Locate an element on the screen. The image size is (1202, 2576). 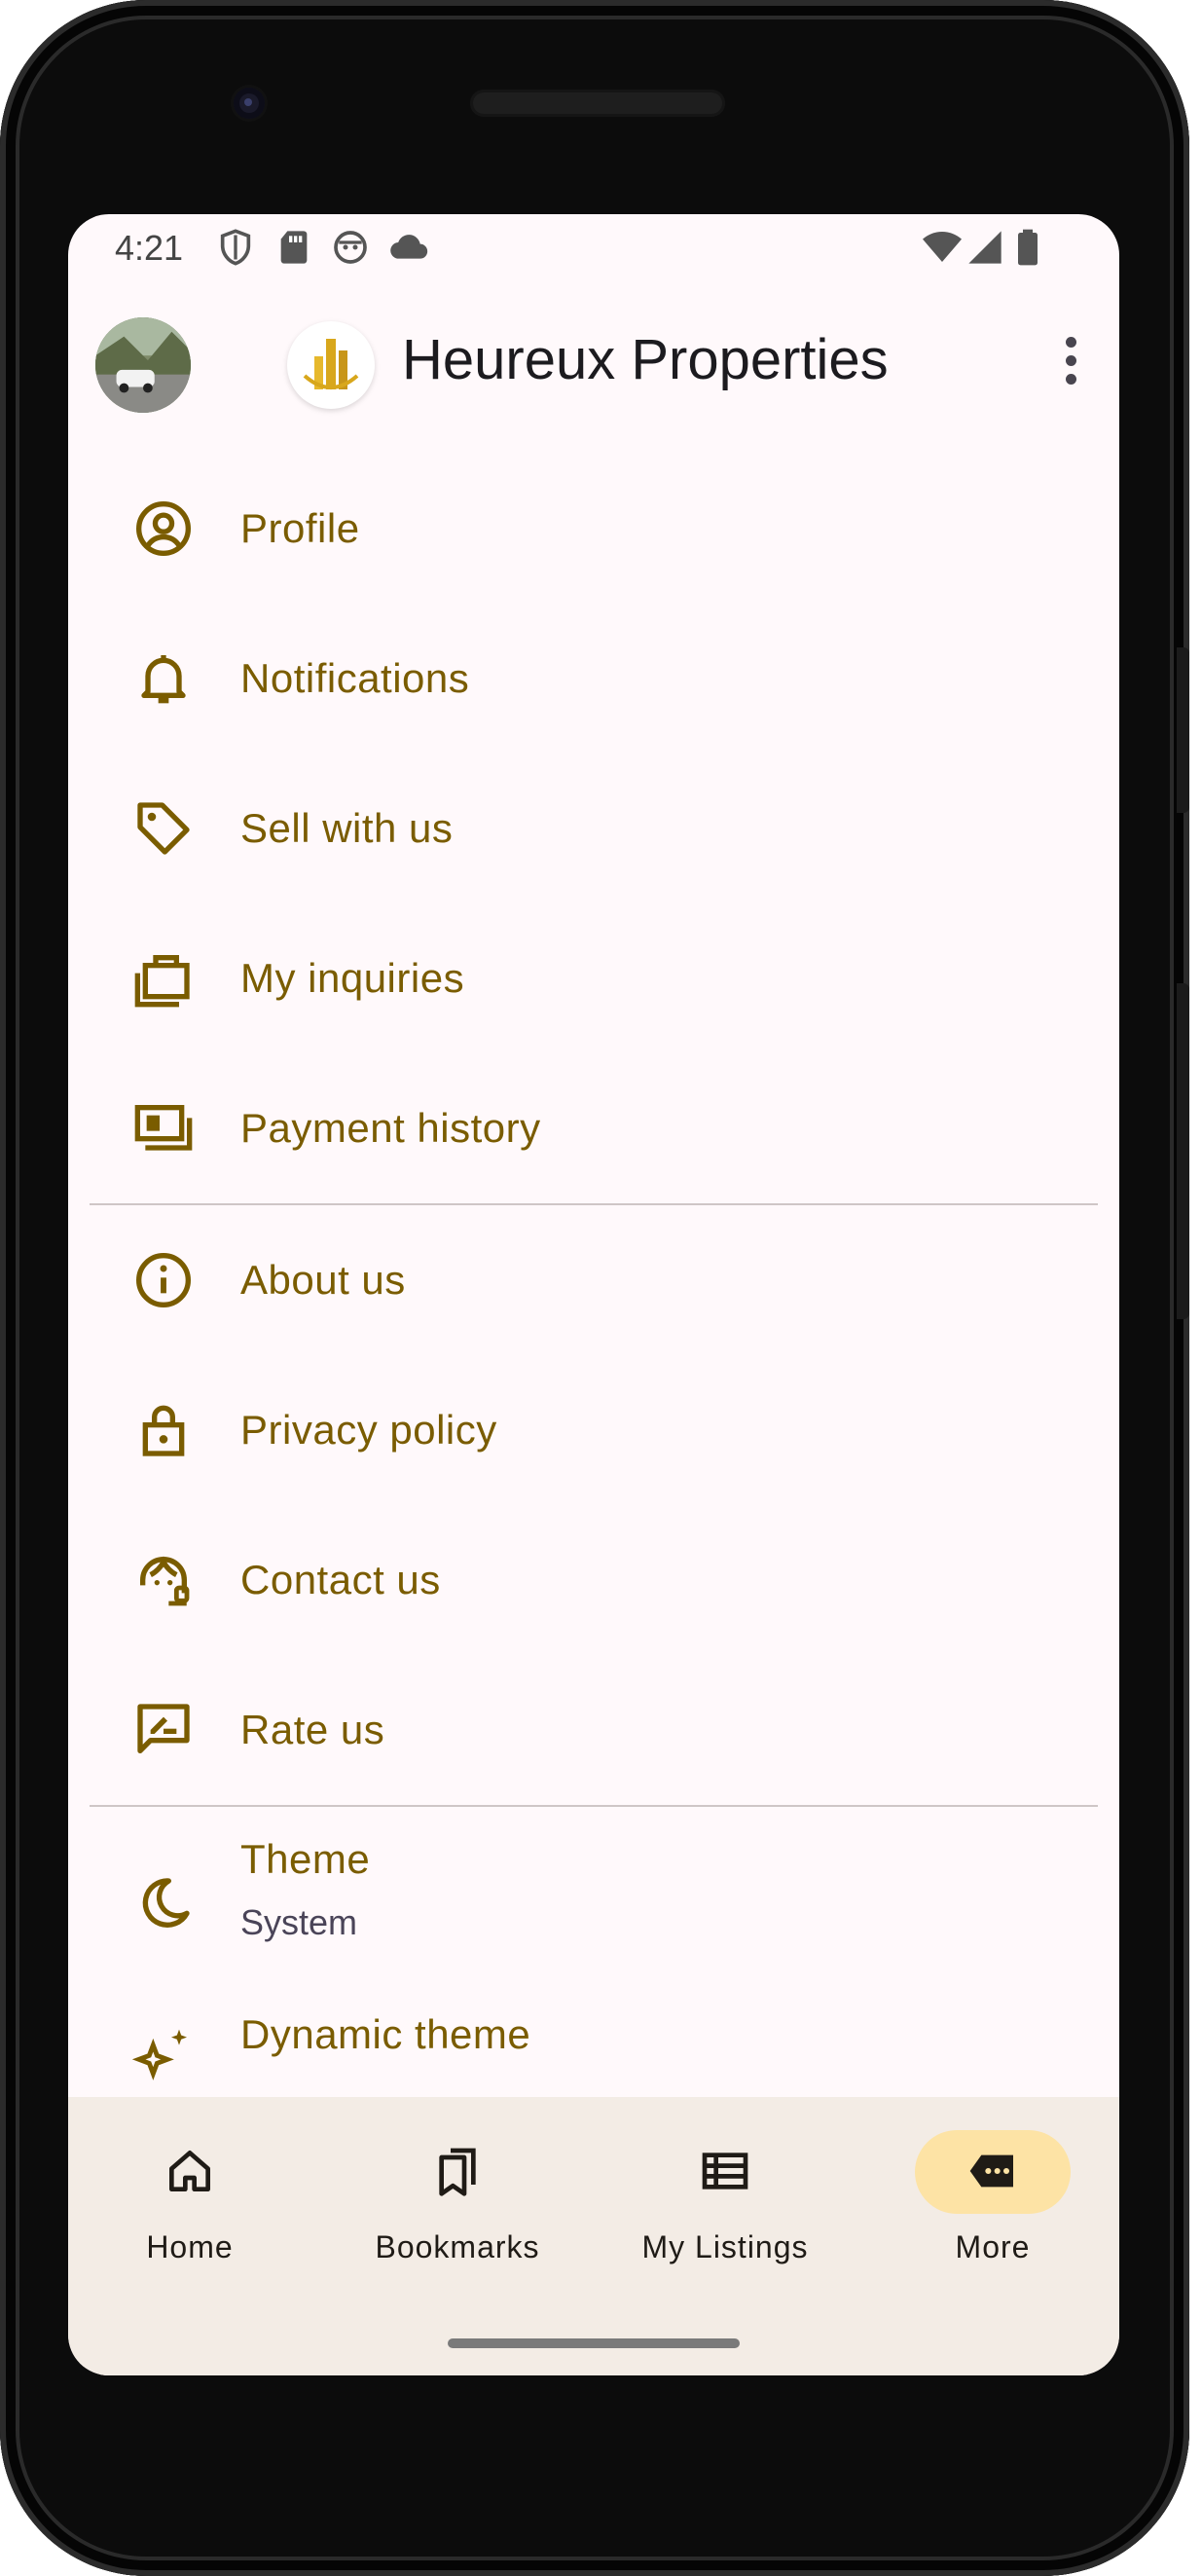
payments-icon is located at coordinates (163, 1128).